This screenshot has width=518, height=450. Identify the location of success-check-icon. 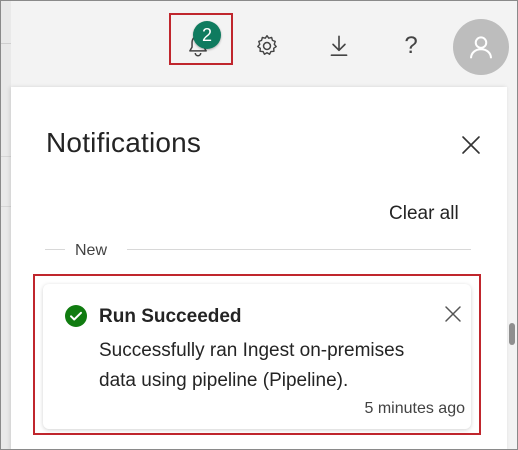
(76, 316).